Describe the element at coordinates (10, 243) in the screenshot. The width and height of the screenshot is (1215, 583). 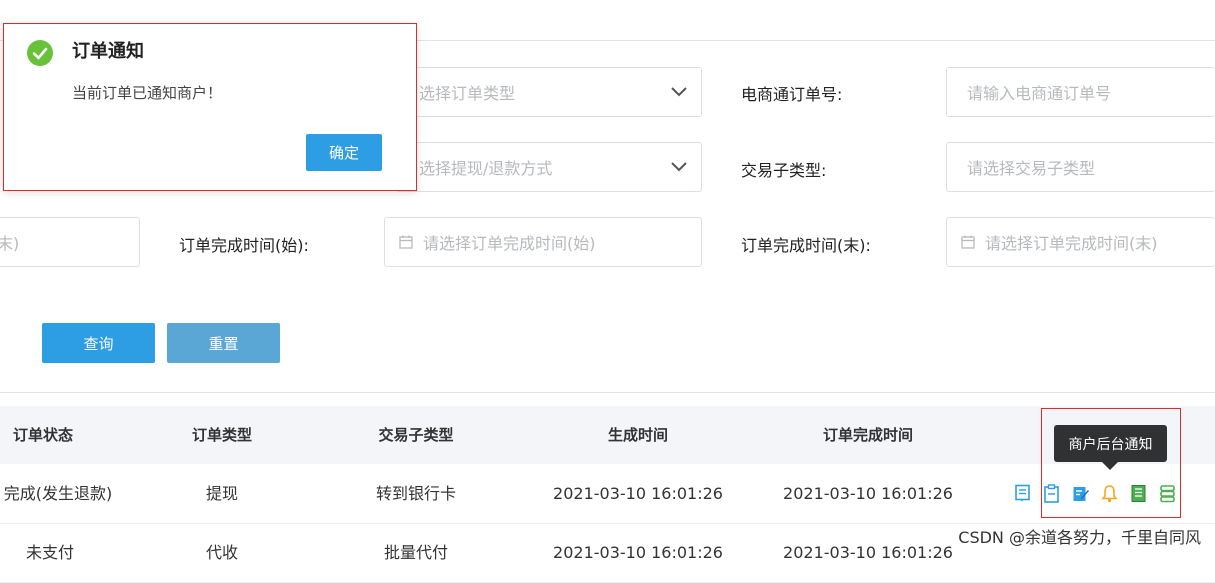
I see `partial-date-placeholder: 末)` at that location.